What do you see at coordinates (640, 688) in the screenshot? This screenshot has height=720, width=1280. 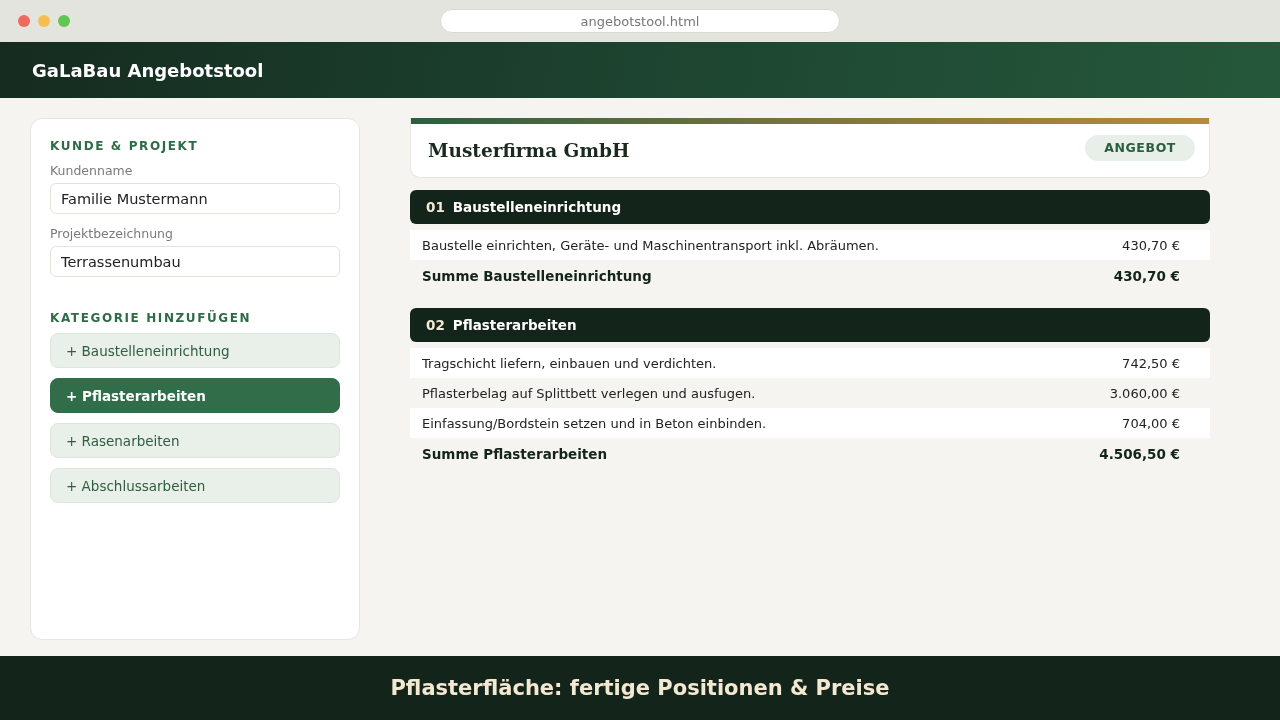 I see `caption-text: Pflasterfläche: fertige Positionen & Preise` at bounding box center [640, 688].